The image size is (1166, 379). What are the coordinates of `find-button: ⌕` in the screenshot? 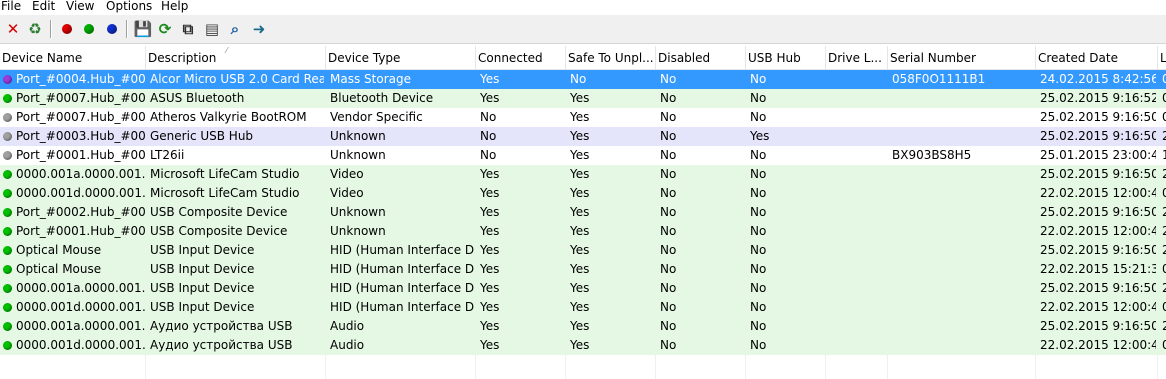 It's located at (235, 29).